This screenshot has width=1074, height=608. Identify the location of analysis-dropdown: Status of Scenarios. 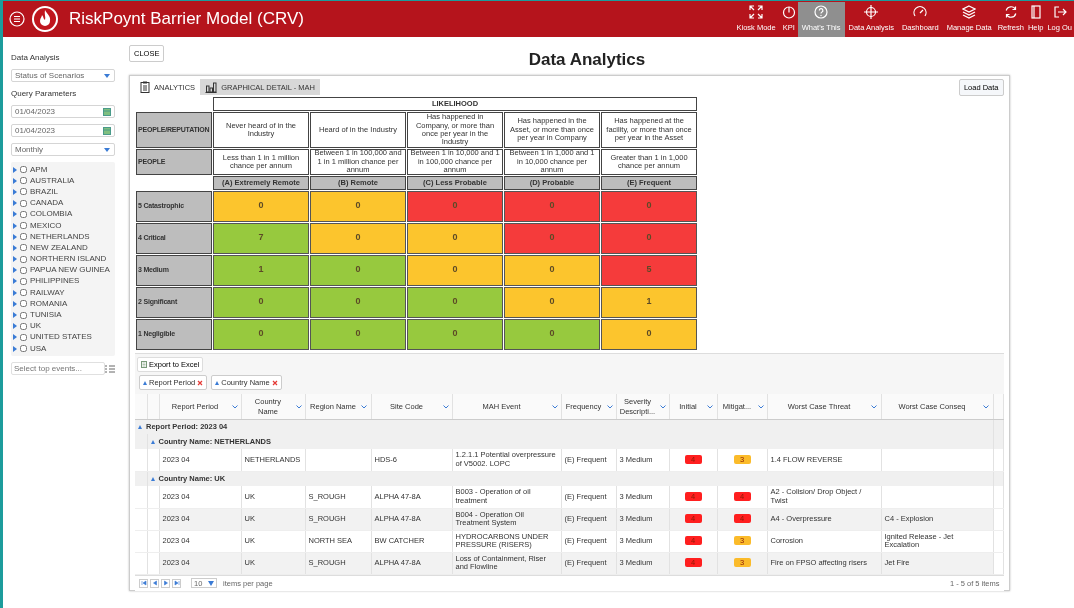
(63, 75).